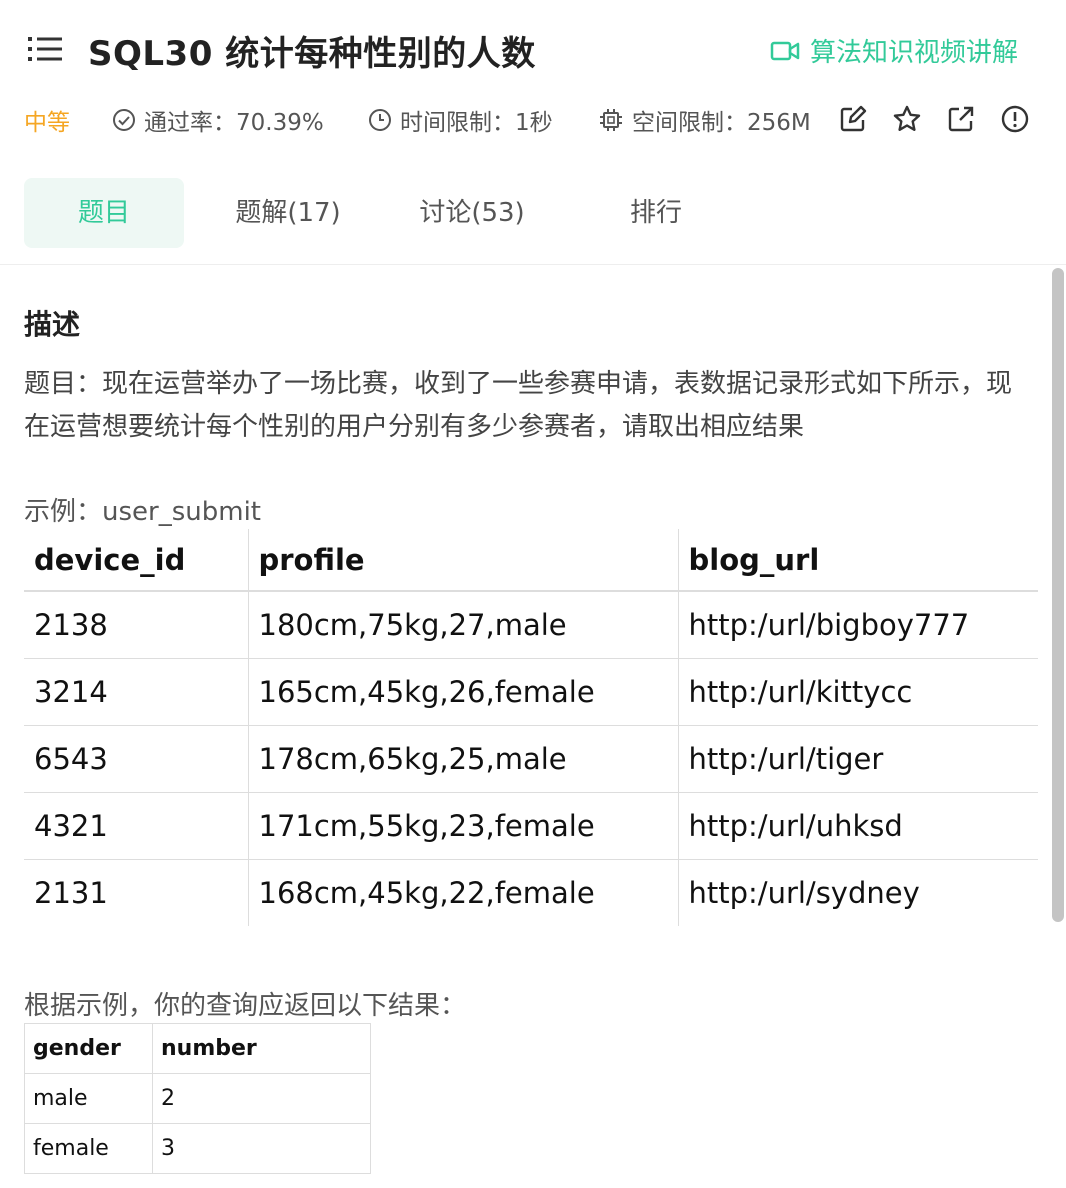  I want to click on table-header-row: device_id profile blog_url, so click(531, 560).